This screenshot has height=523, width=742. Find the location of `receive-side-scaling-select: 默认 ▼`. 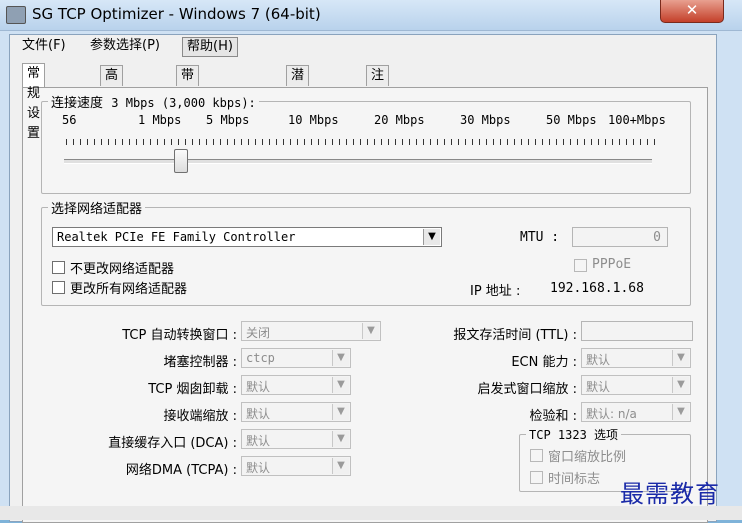

receive-side-scaling-select: 默认 ▼ is located at coordinates (296, 412).